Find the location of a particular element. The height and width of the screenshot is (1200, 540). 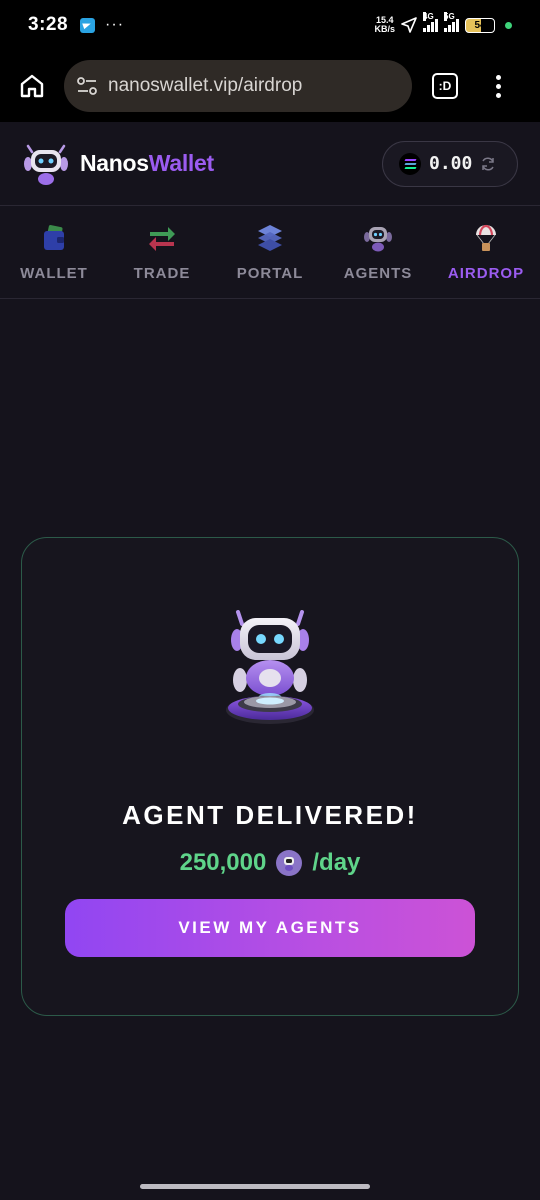

telegram-icon is located at coordinates (88, 25).